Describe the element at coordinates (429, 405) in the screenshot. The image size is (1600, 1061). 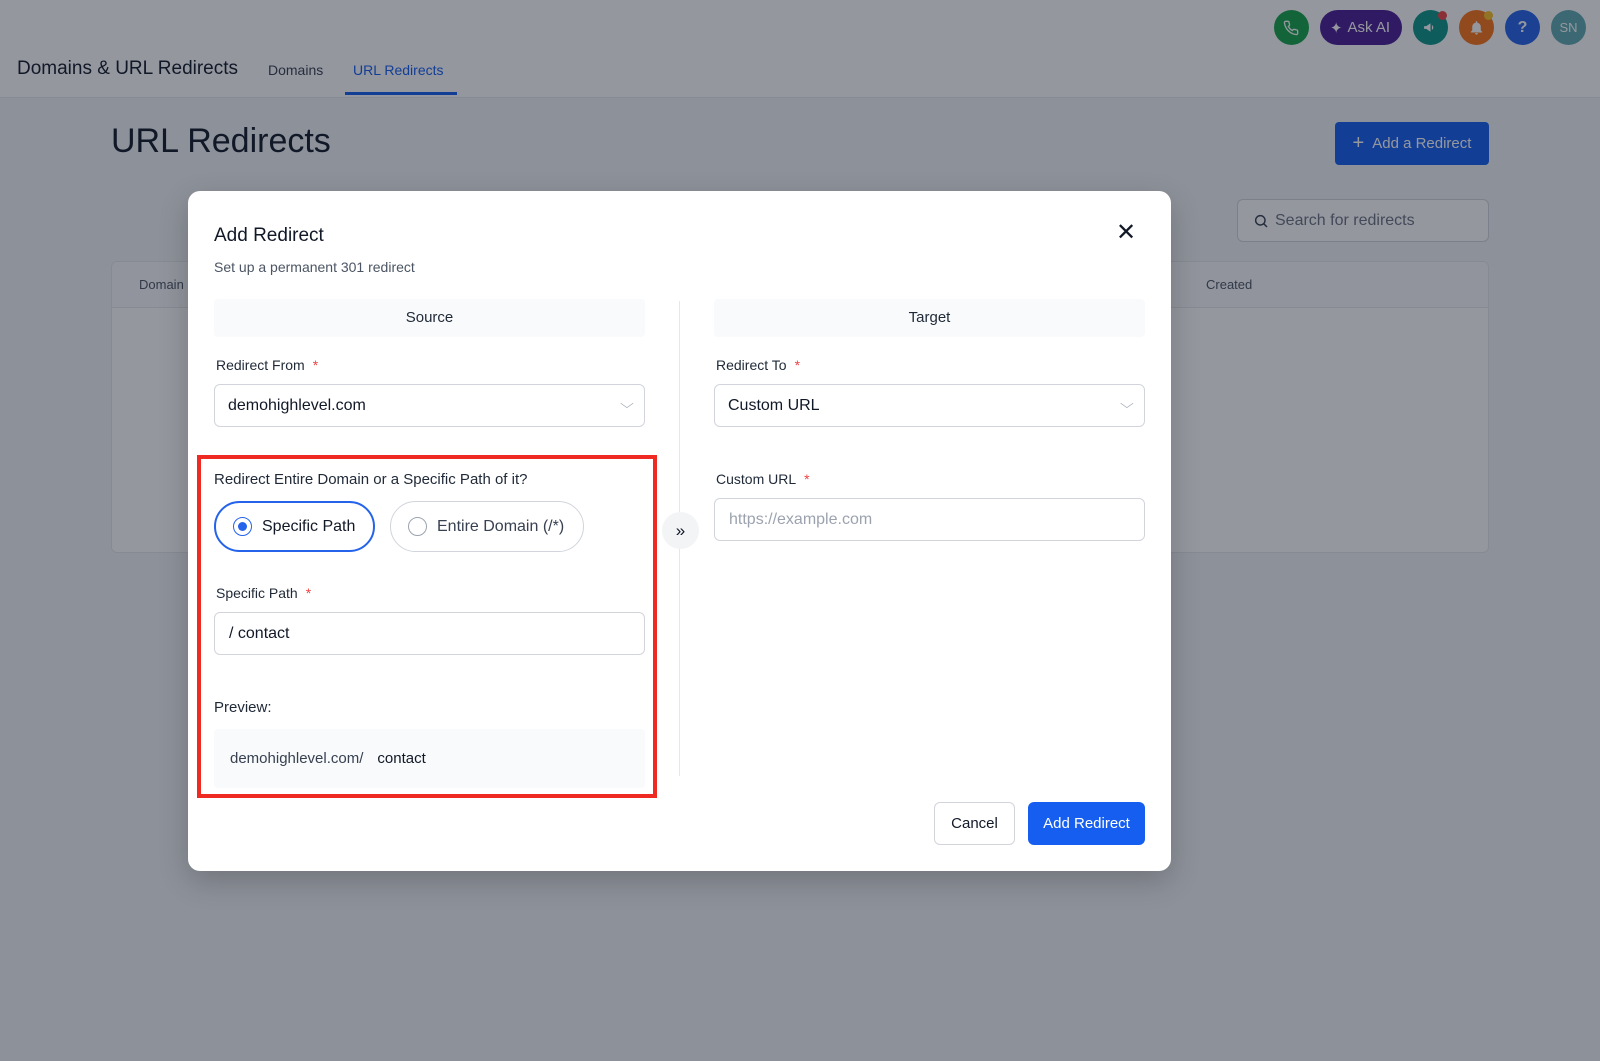
I see `redirect-from-select: demohighlevel.com ⌵` at that location.